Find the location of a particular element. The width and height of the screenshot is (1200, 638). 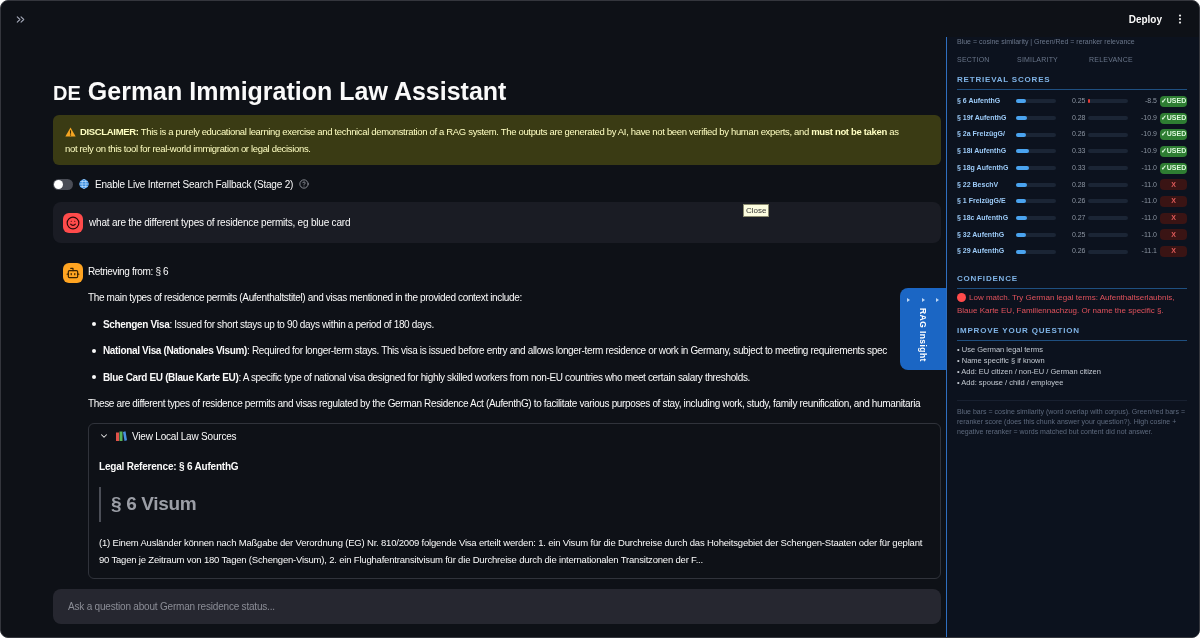

flag-text: DE is located at coordinates (67, 93).